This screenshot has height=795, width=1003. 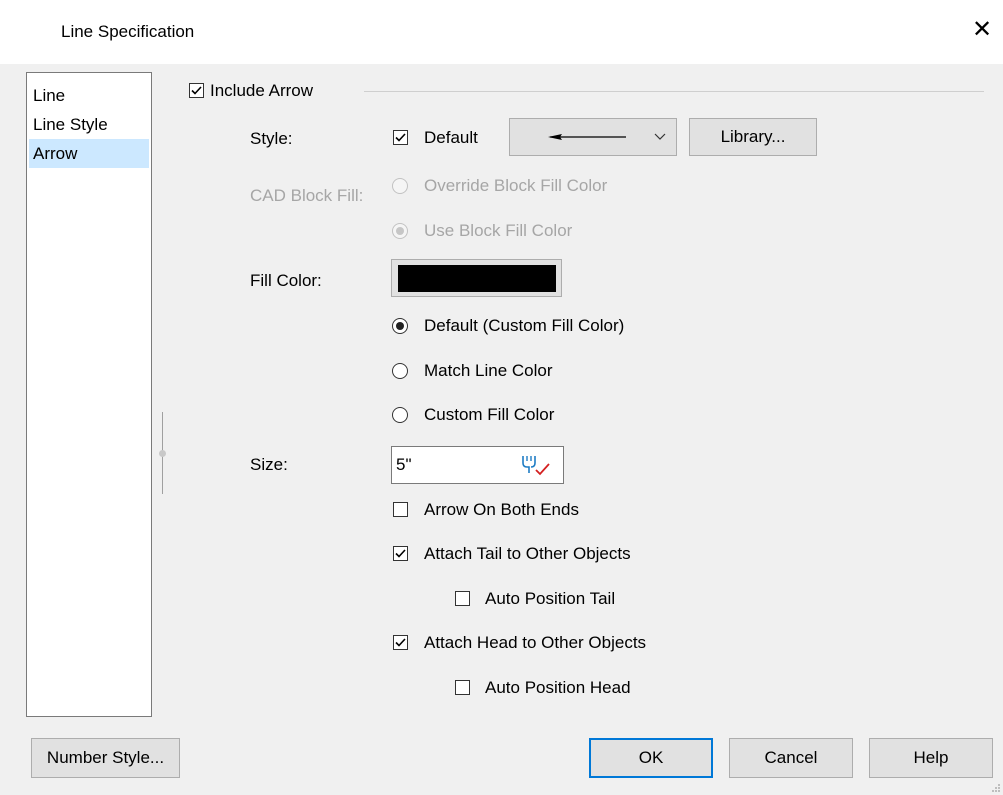 I want to click on window-title: Line Specification, so click(x=128, y=31).